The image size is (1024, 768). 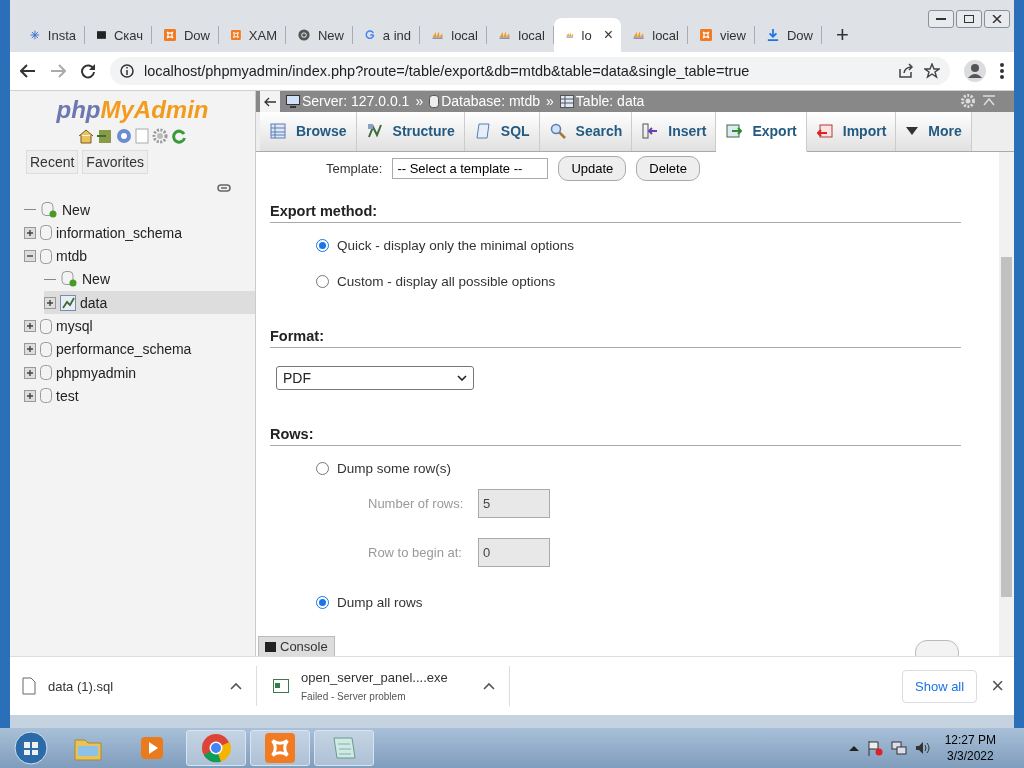 I want to click on flag-icon, so click(x=874, y=748).